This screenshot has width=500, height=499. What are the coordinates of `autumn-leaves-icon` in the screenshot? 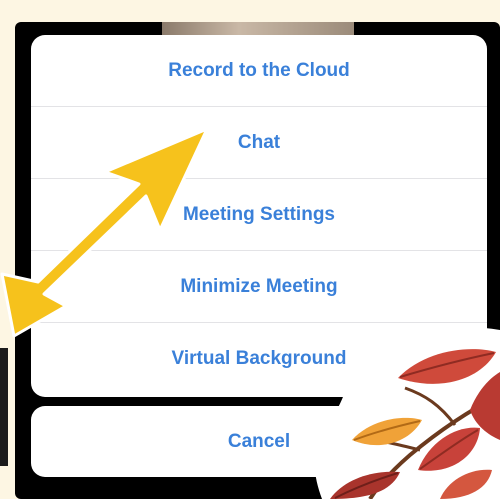 It's located at (407, 413).